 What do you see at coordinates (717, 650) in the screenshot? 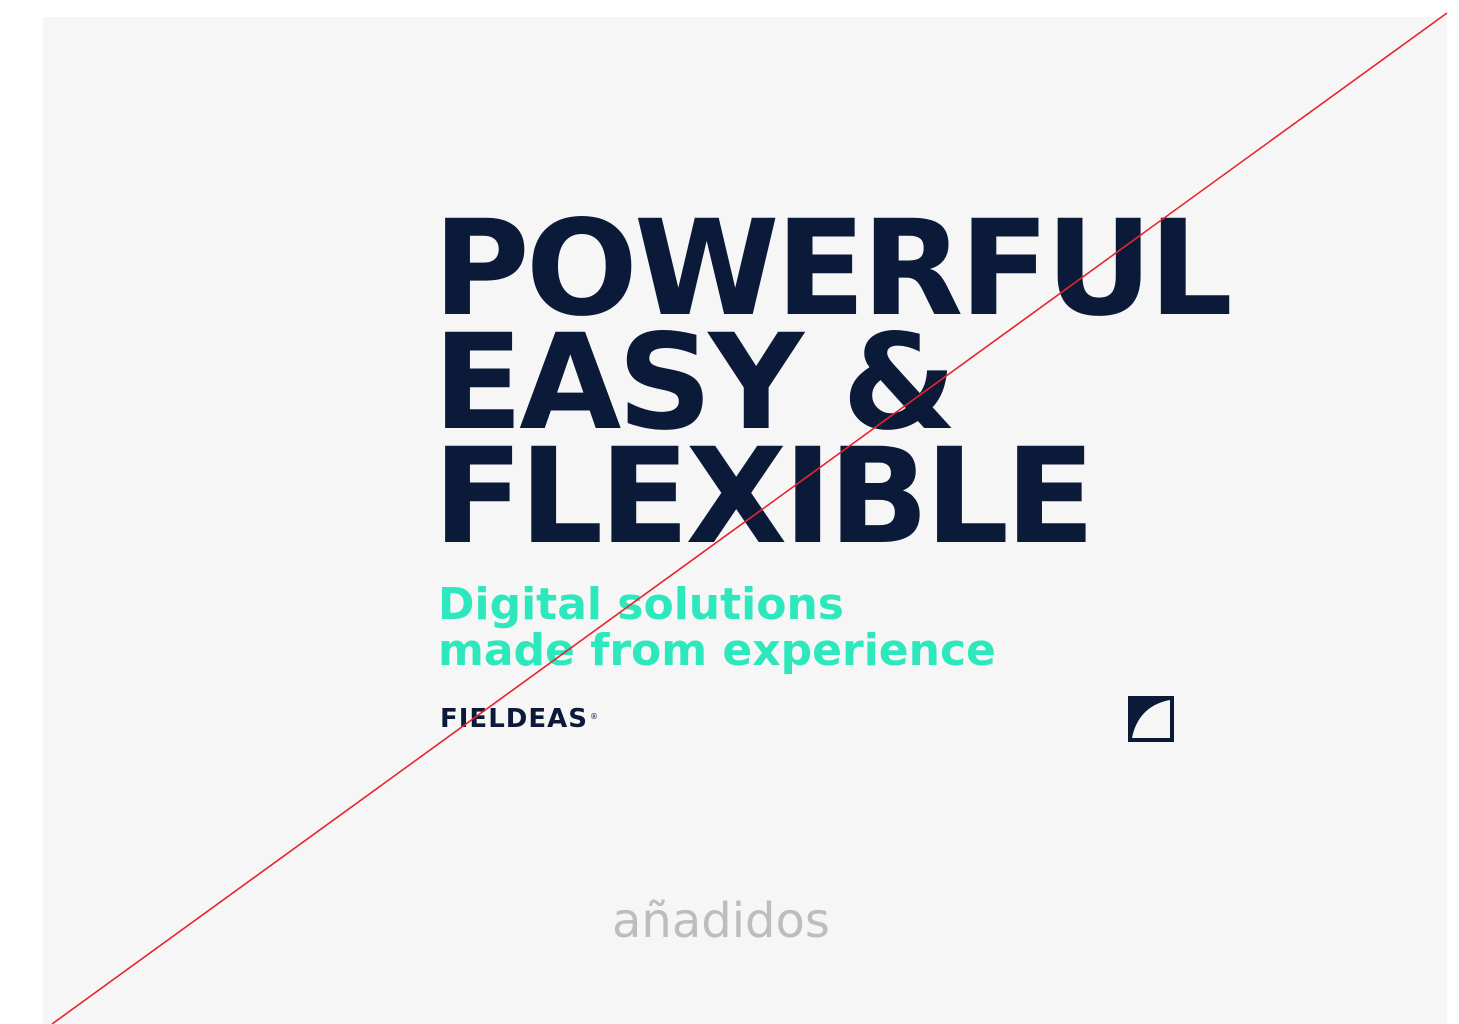
I see `tagline-line-2: made from experience` at bounding box center [717, 650].